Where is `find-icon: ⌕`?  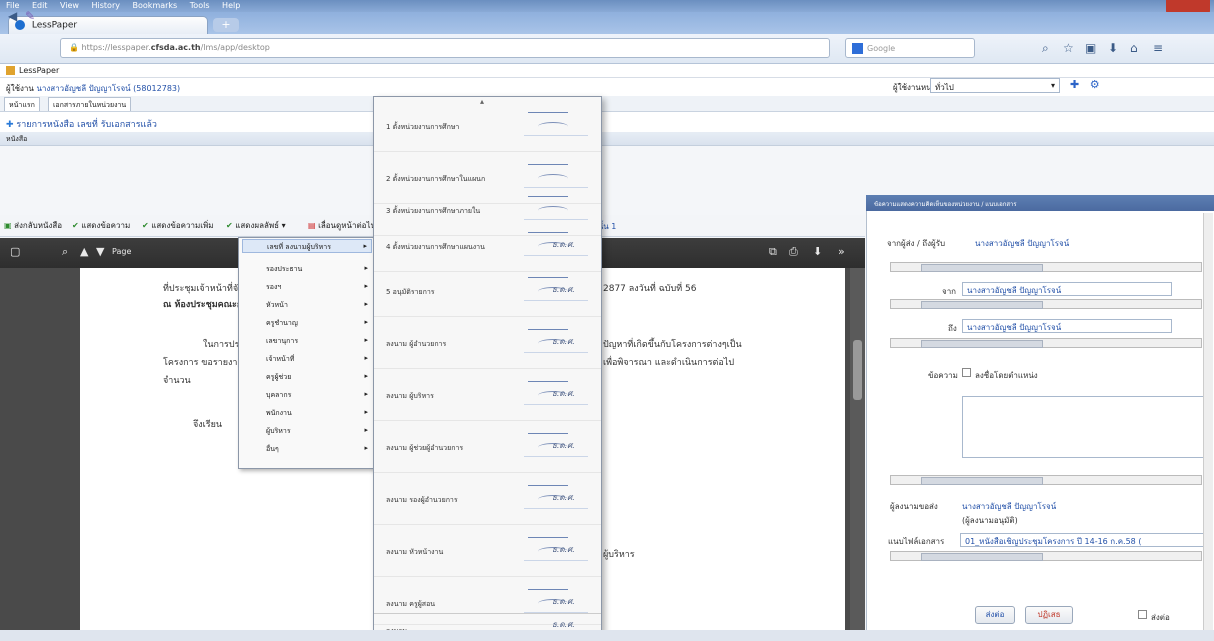
find-icon: ⌕ is located at coordinates (65, 252).